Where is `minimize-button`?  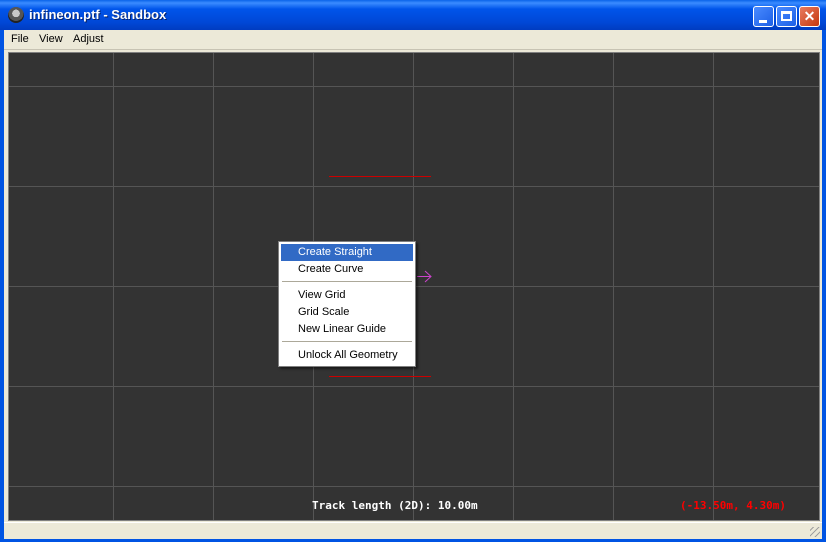 minimize-button is located at coordinates (763, 16).